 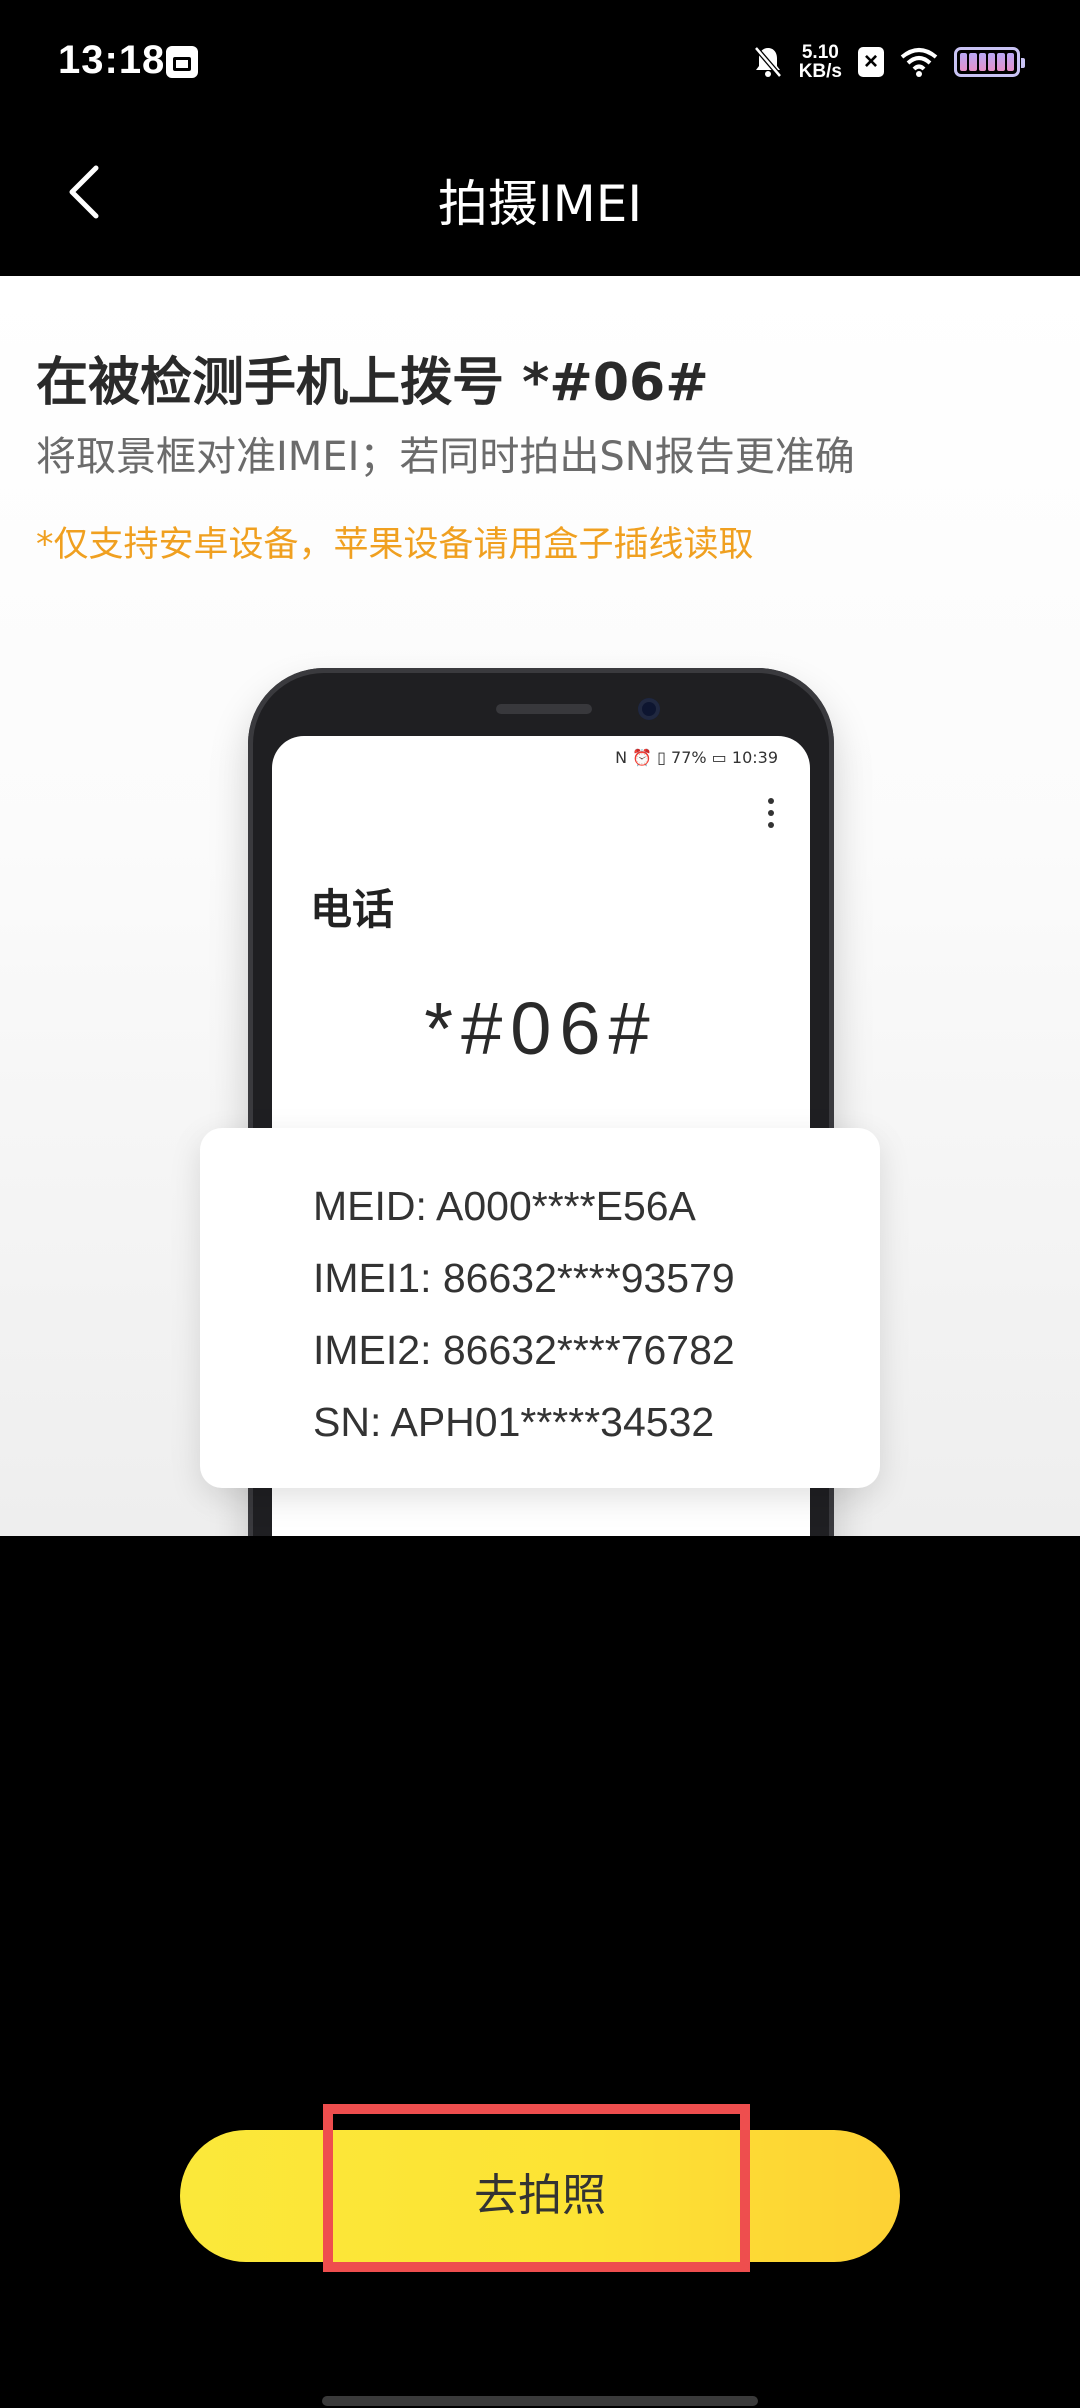 I want to click on imei2-line: IMEI2: 86632****76782, so click(x=524, y=1350).